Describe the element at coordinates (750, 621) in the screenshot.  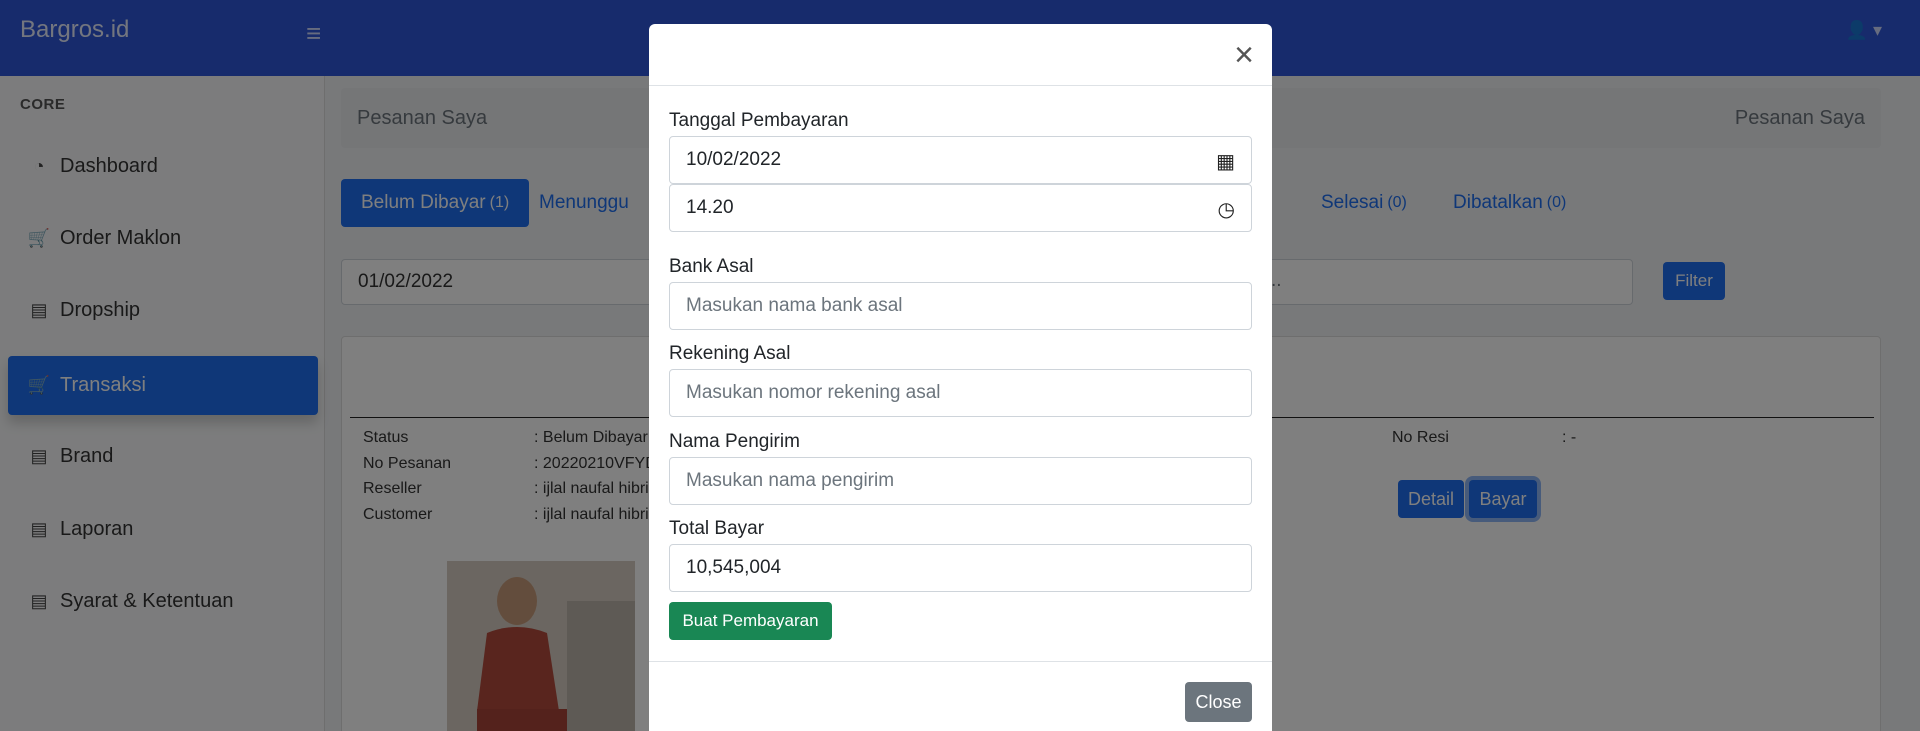
I see `buat-pembayaran-button: Buat Pembayaran` at that location.